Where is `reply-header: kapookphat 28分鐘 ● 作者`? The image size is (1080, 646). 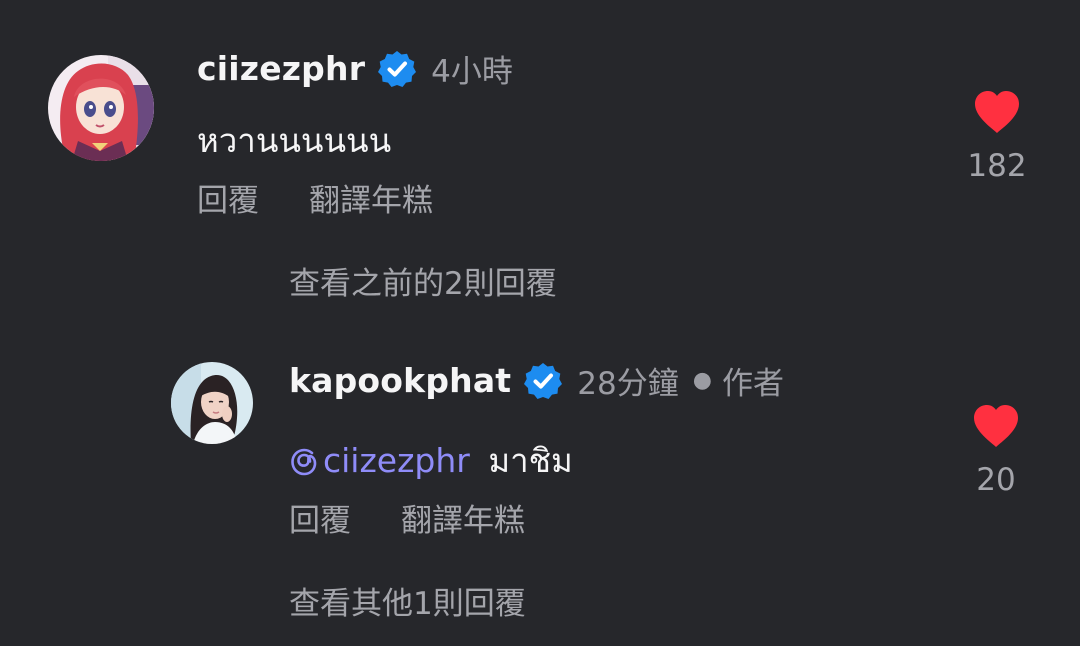
reply-header: kapookphat 28分鐘 ● 作者 is located at coordinates (536, 380).